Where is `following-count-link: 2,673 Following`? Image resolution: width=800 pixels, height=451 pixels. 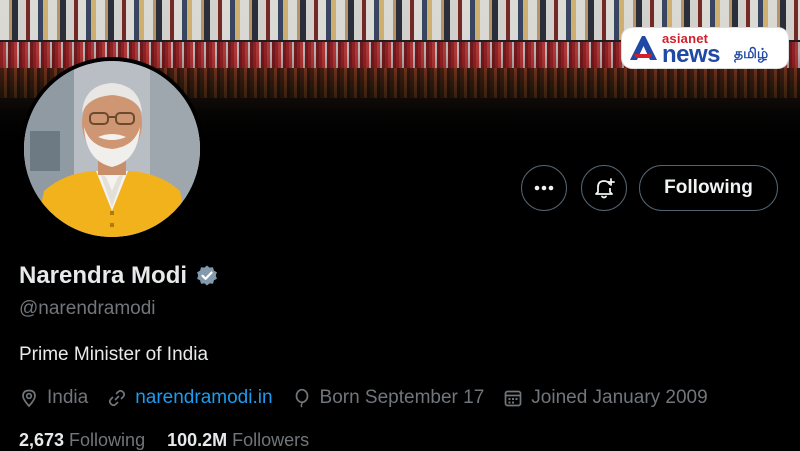
following-count-link: 2,673 Following is located at coordinates (82, 440).